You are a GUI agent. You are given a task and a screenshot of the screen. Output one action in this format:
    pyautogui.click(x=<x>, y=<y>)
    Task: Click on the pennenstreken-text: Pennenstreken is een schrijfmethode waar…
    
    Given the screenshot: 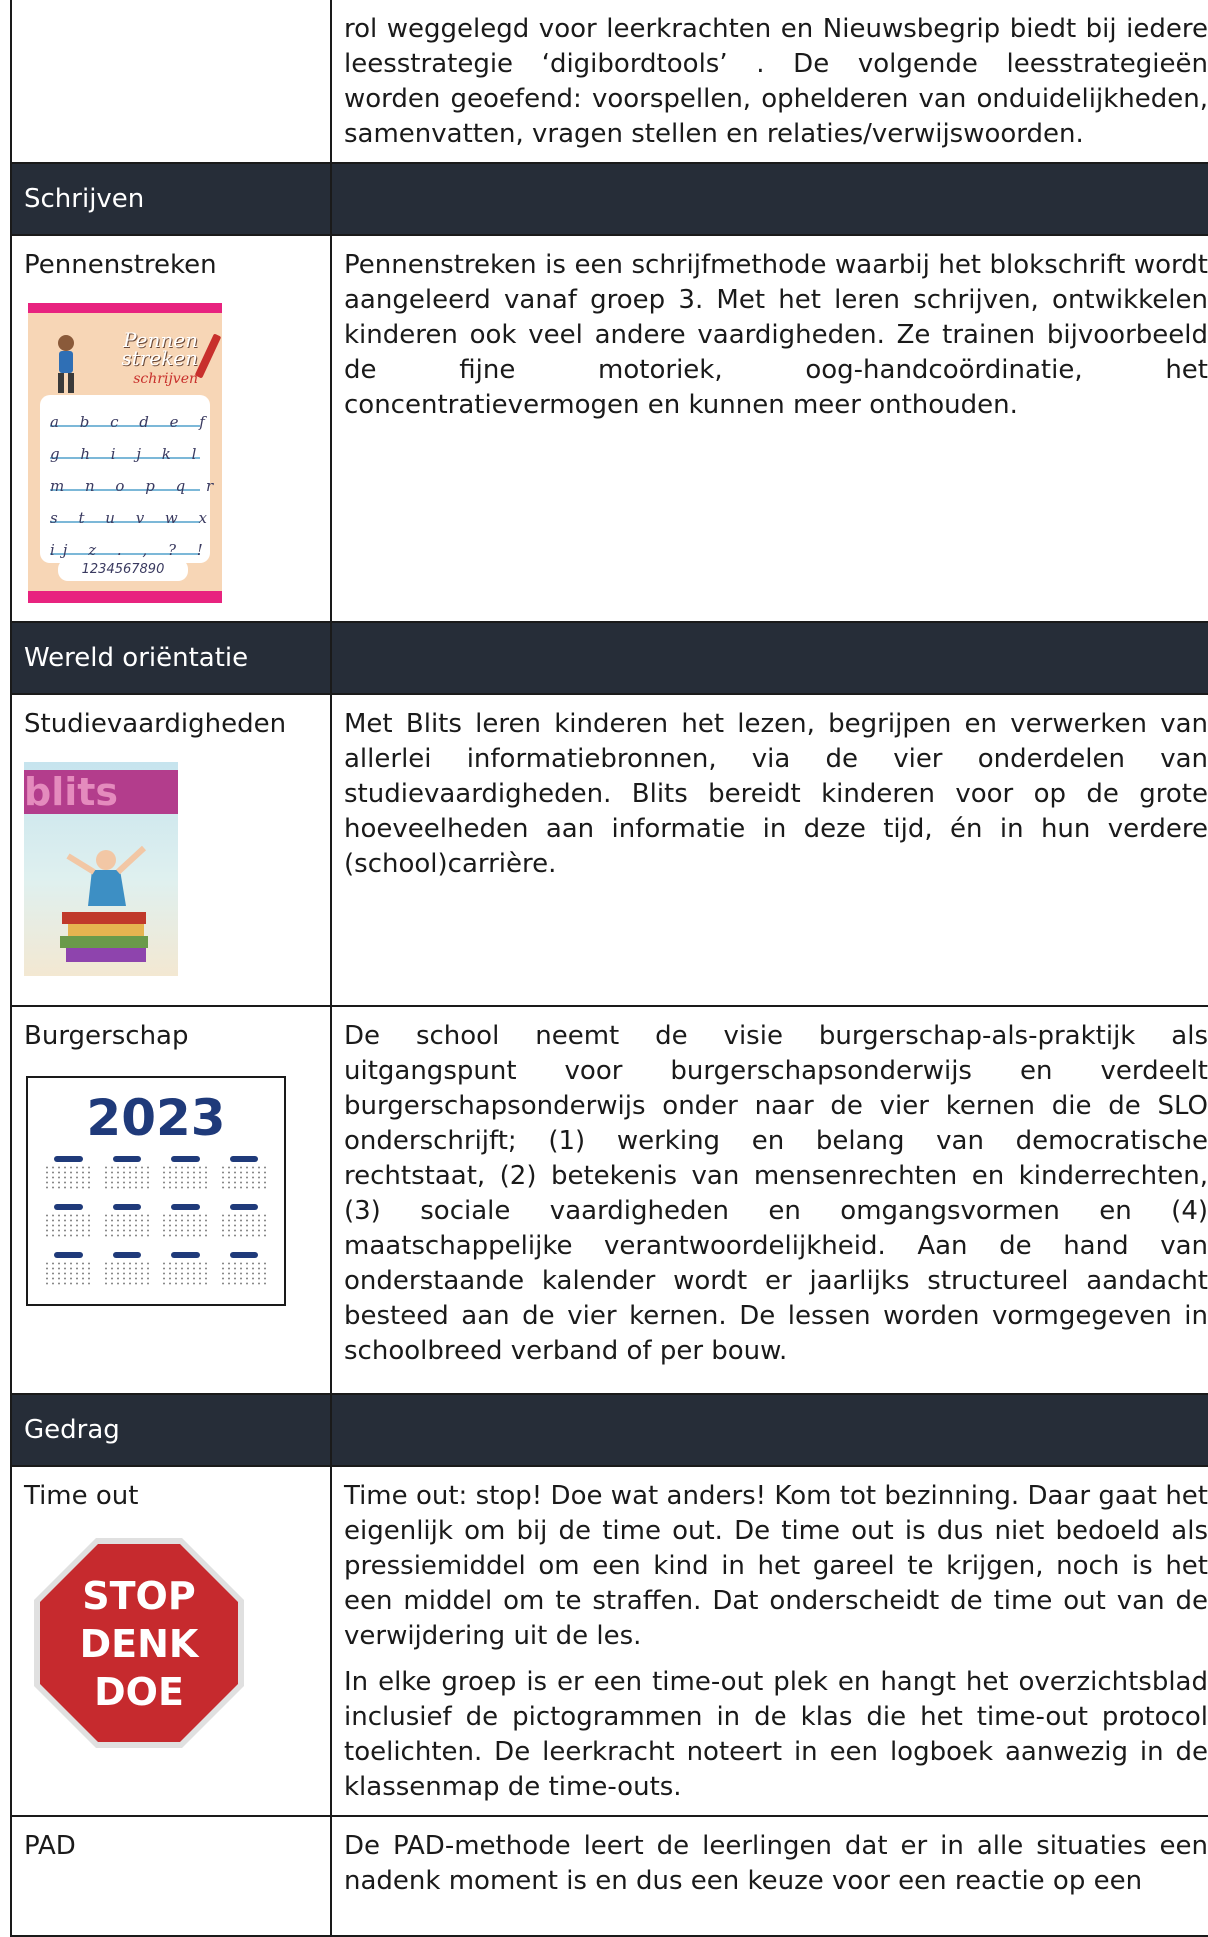 What is the action you would take?
    pyautogui.click(x=769, y=428)
    